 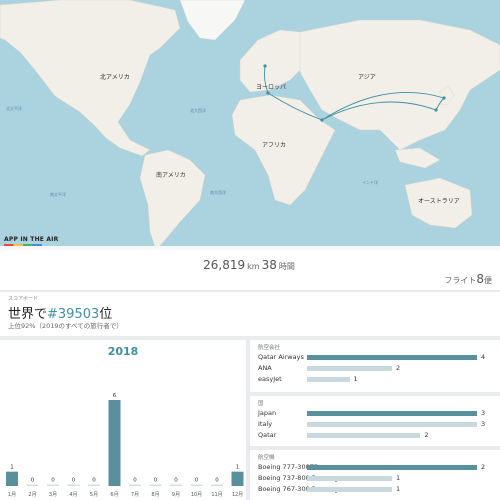 I want to click on label-north-atlantic: 北大西洋, so click(x=198, y=110).